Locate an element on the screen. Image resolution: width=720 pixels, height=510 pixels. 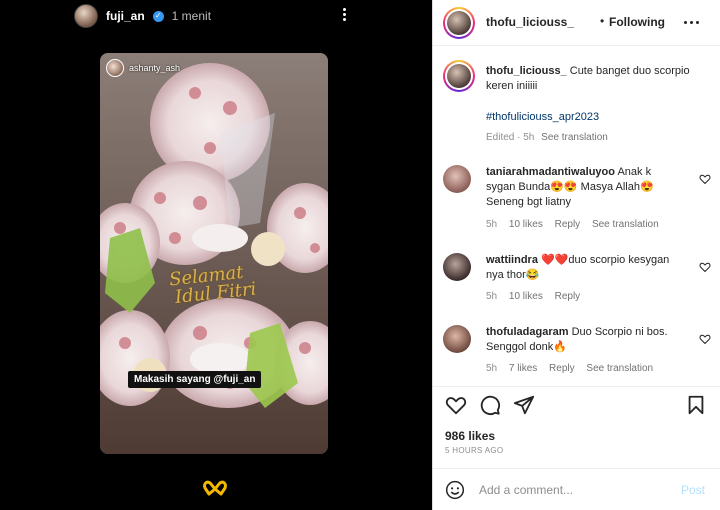
post-header: thofu_liciouss_ • Following is located at coordinates (576, 23).